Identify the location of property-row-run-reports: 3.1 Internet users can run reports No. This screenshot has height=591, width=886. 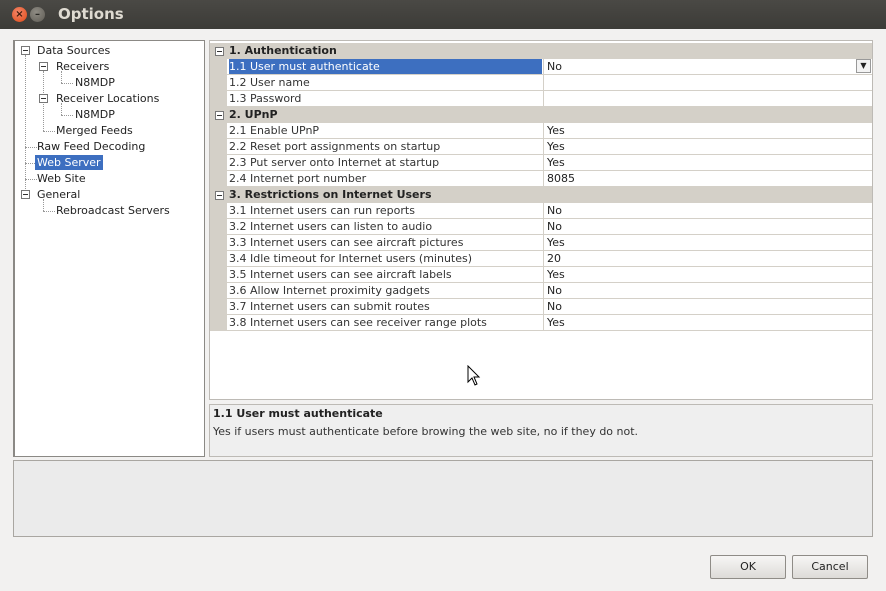
(549, 211).